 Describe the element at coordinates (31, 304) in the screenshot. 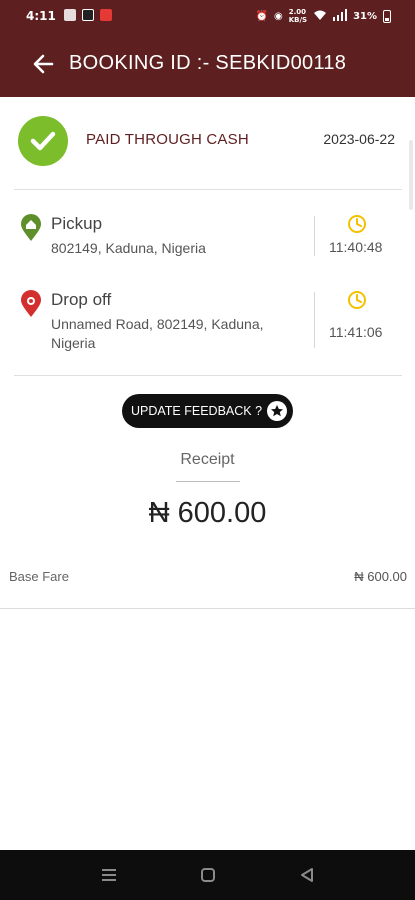

I see `dropoff-pin-icon` at that location.